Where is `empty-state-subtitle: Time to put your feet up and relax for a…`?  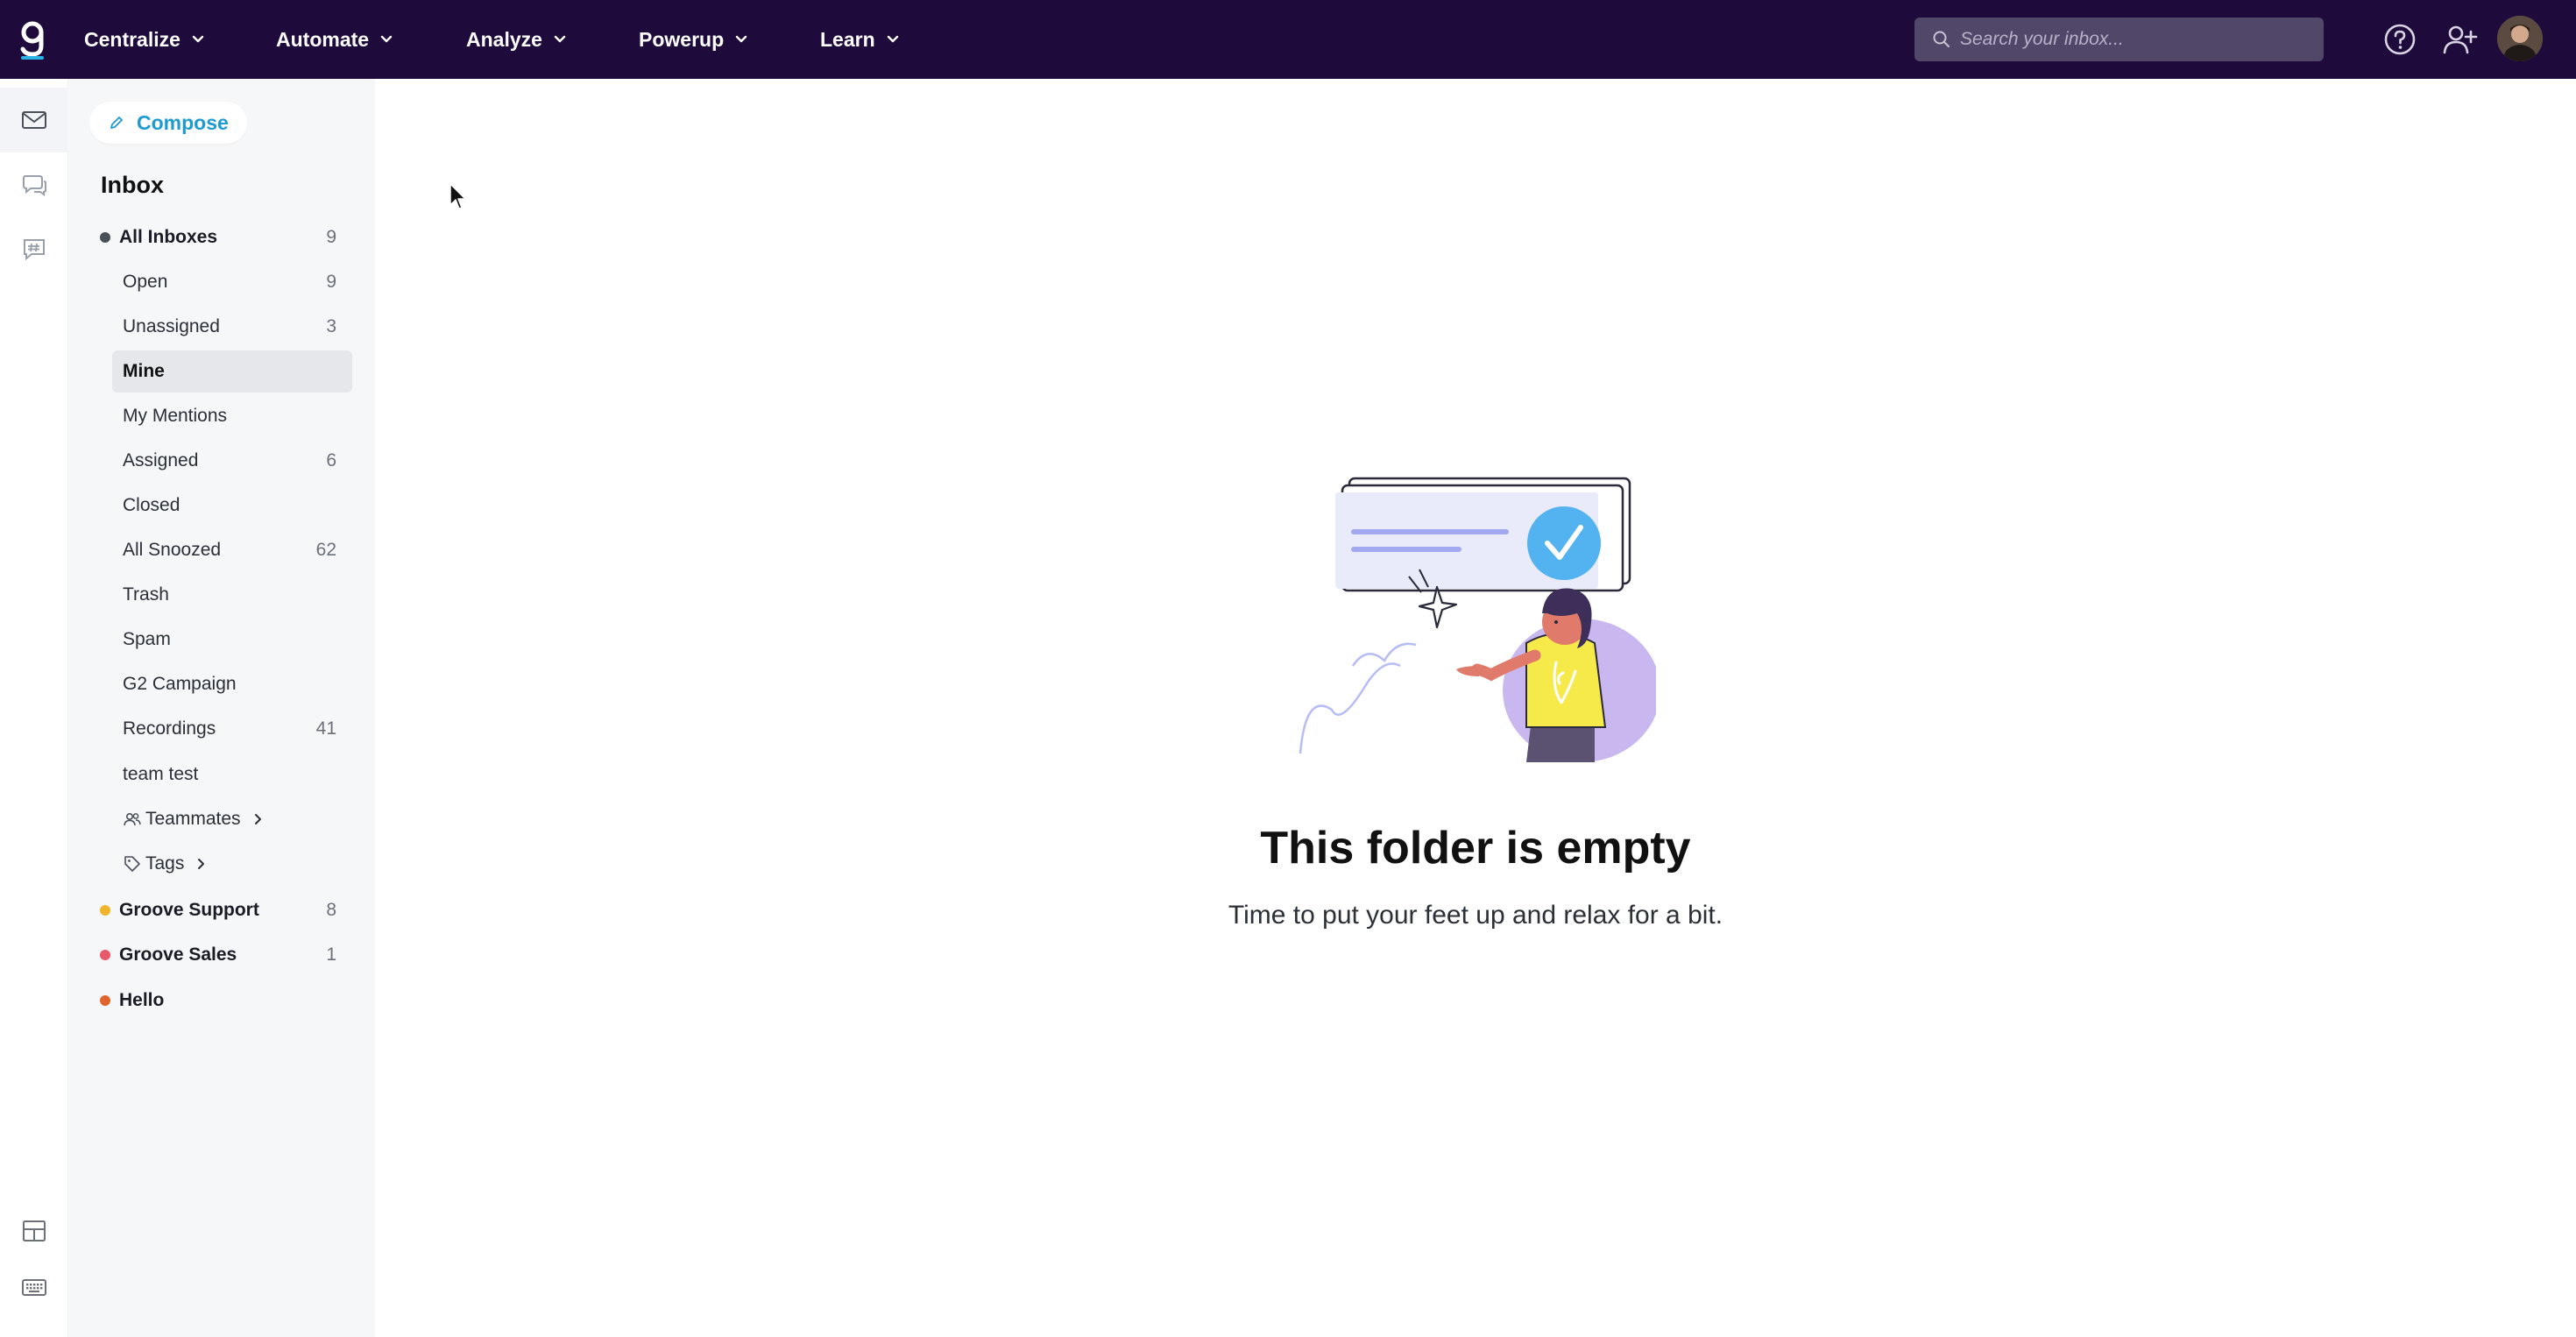
empty-state-subtitle: Time to put your feet up and relax for a… is located at coordinates (1475, 915).